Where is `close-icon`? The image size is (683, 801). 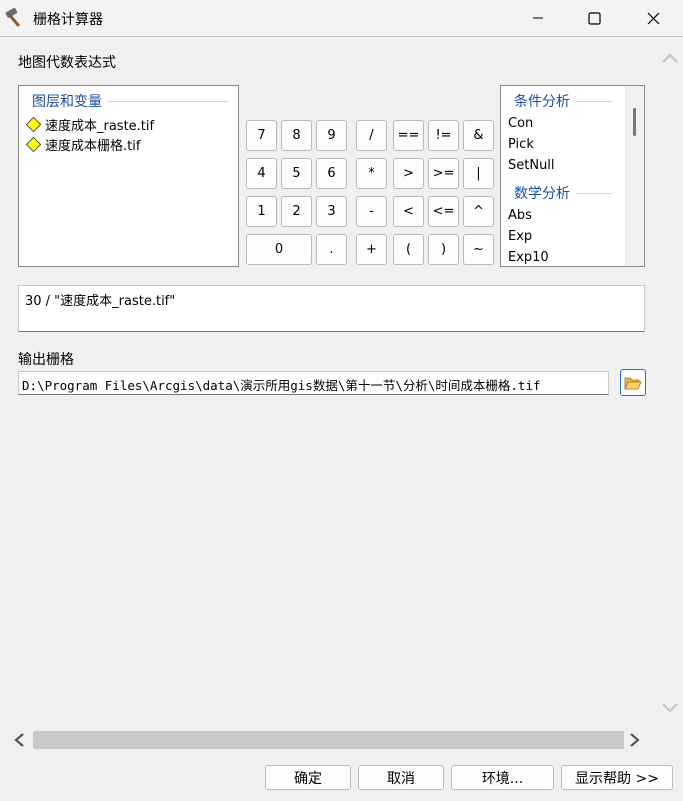
close-icon is located at coordinates (653, 18).